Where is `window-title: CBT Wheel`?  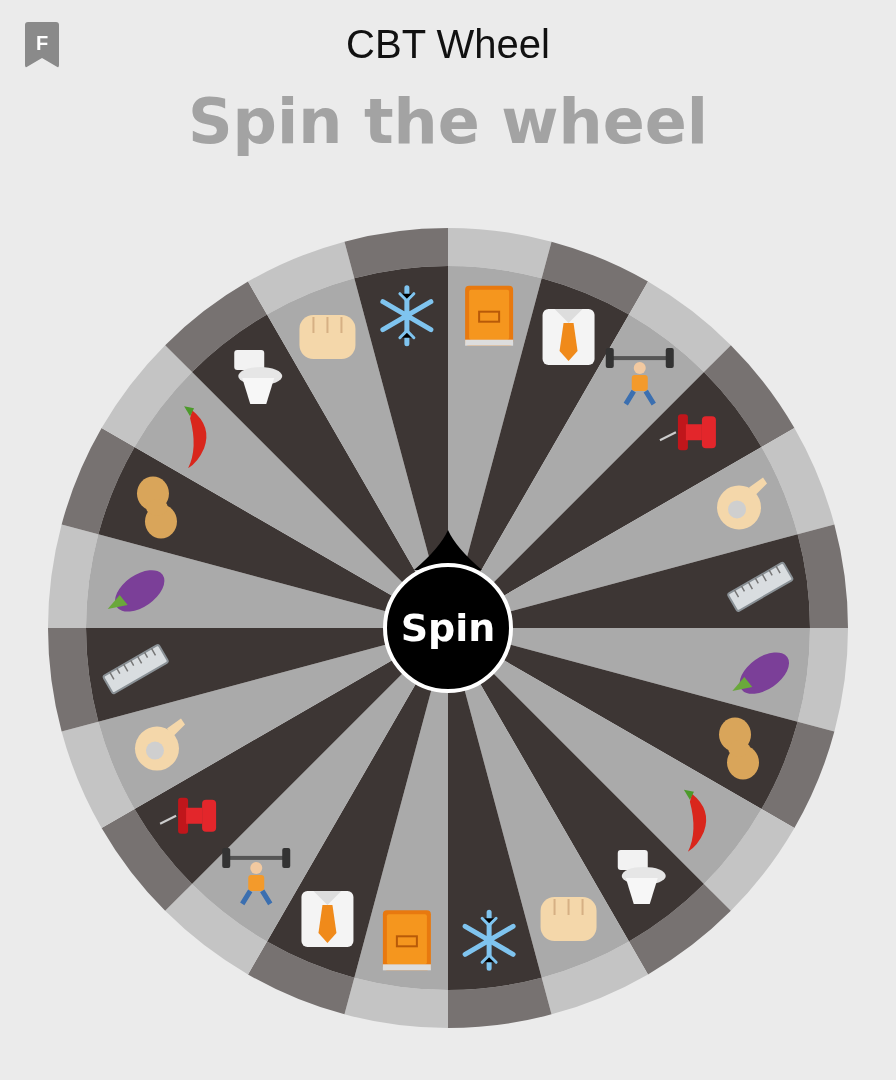 window-title: CBT Wheel is located at coordinates (448, 44).